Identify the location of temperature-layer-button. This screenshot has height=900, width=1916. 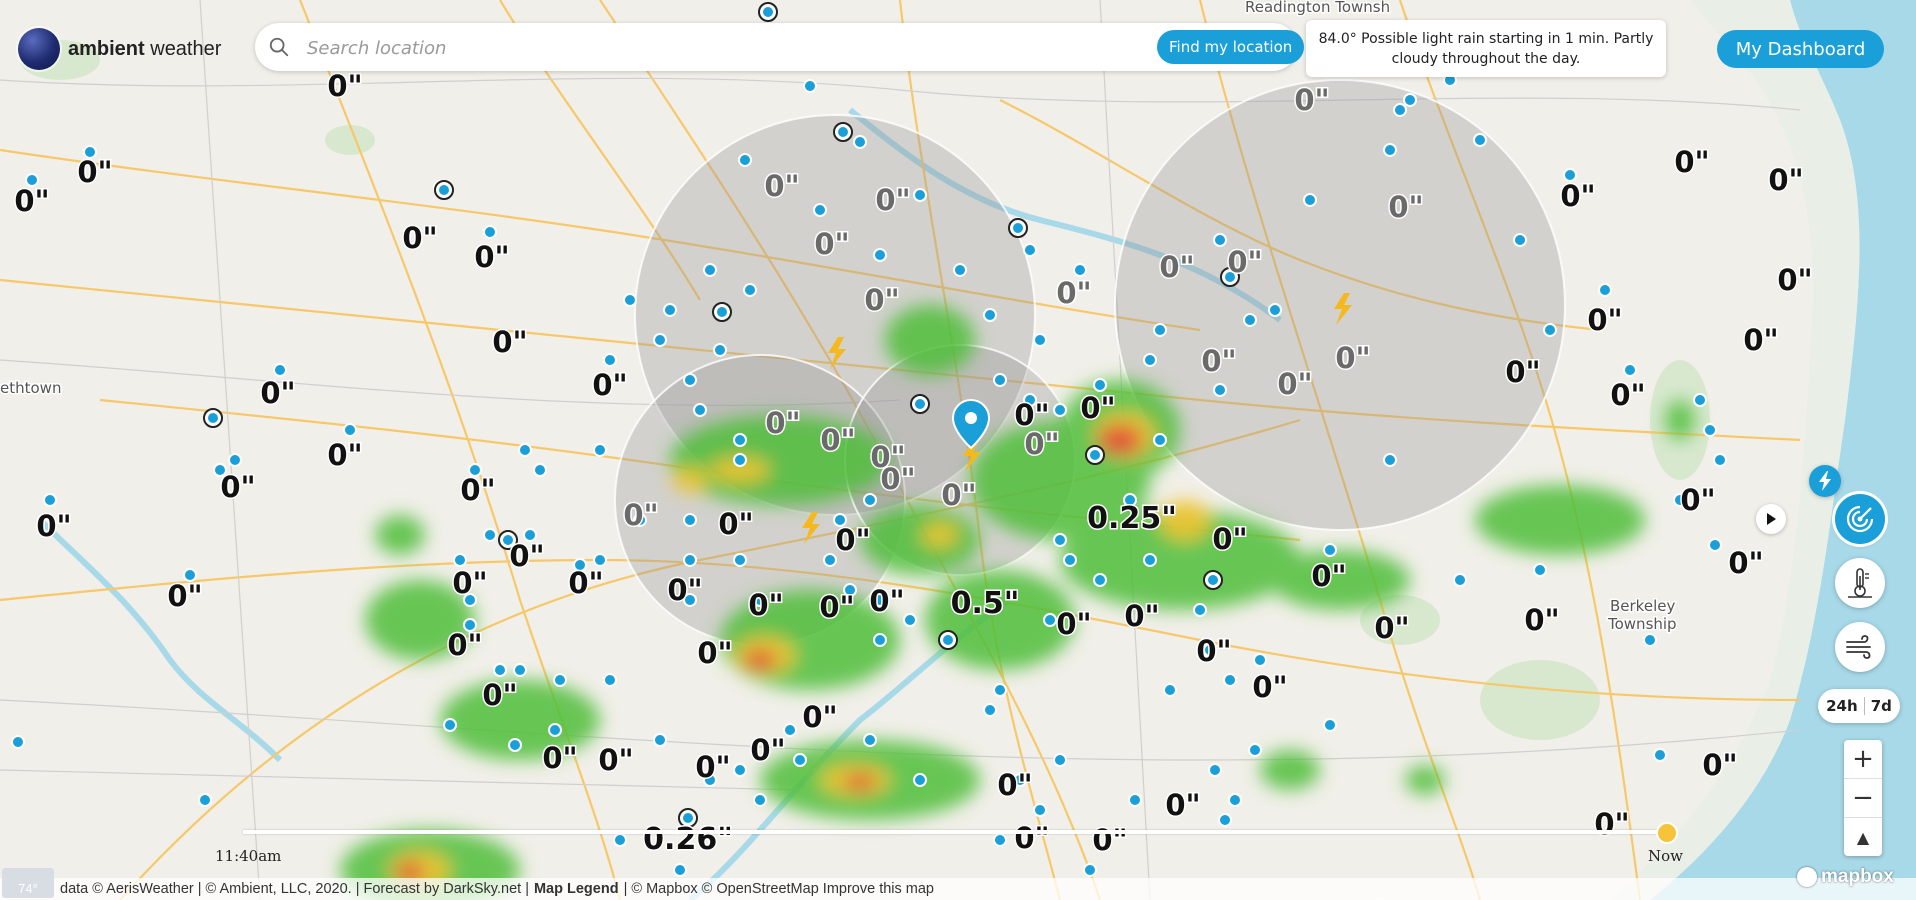
(1860, 583).